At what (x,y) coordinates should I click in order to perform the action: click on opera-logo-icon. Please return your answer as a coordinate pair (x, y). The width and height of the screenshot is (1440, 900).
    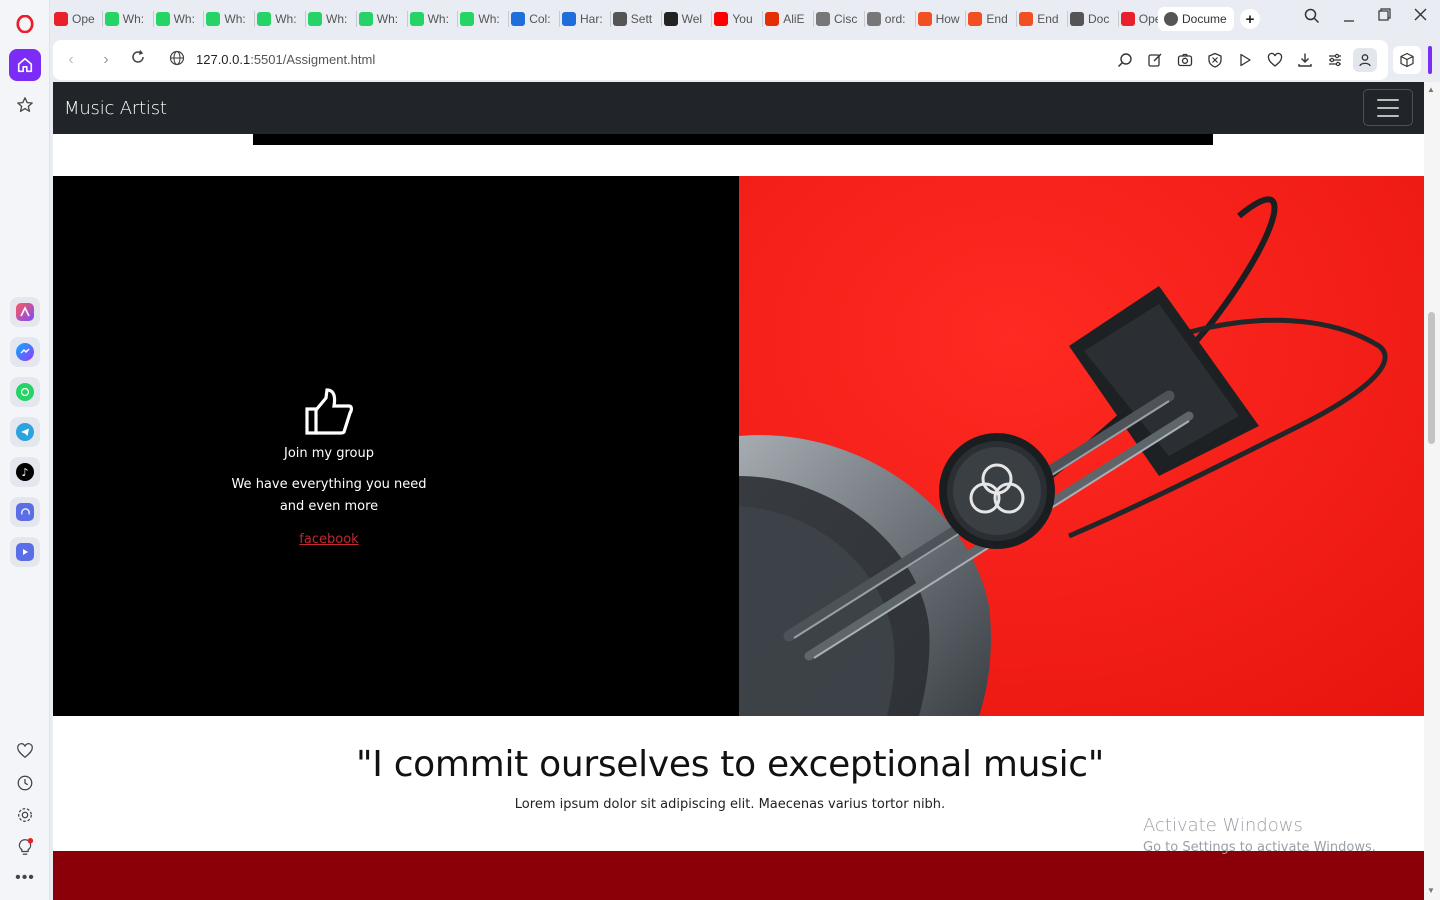
    Looking at the image, I should click on (25, 24).